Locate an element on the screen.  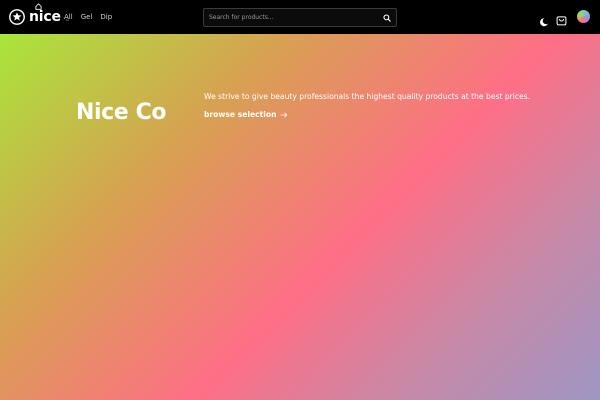
brand-wordmark: nice is located at coordinates (45, 14).